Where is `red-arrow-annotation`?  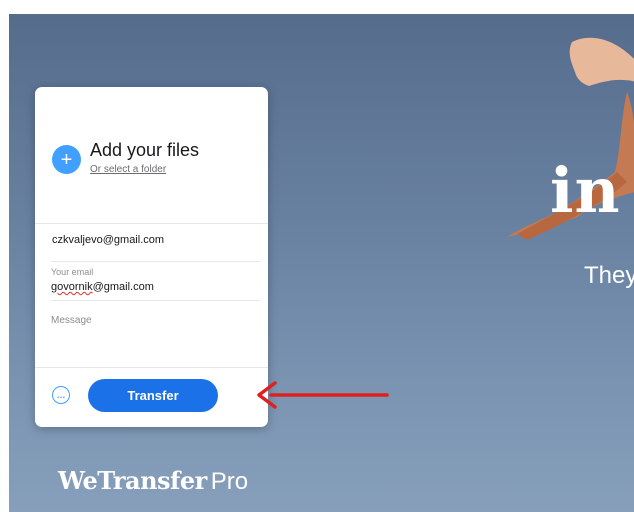
red-arrow-annotation is located at coordinates (323, 395).